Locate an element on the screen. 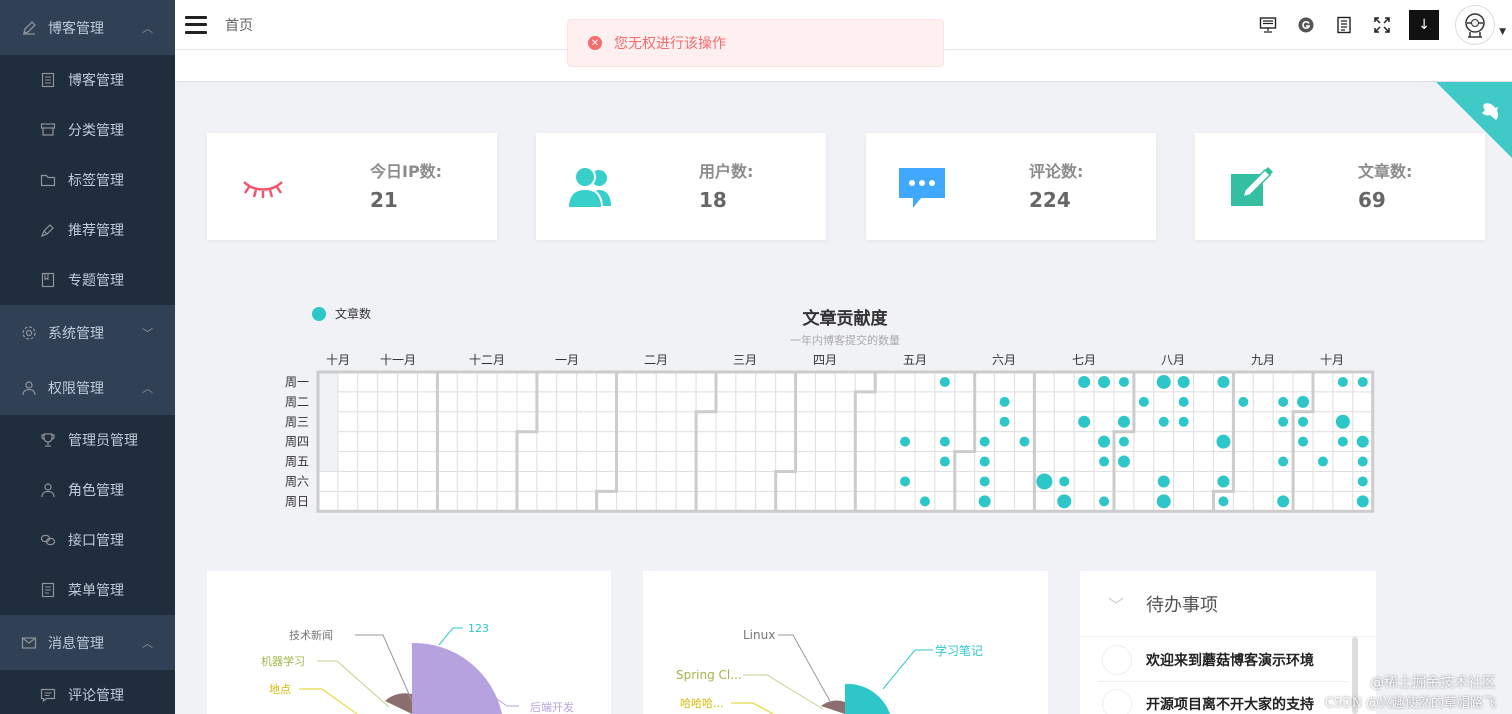 The width and height of the screenshot is (1512, 714). pie-slice is located at coordinates (398, 703).